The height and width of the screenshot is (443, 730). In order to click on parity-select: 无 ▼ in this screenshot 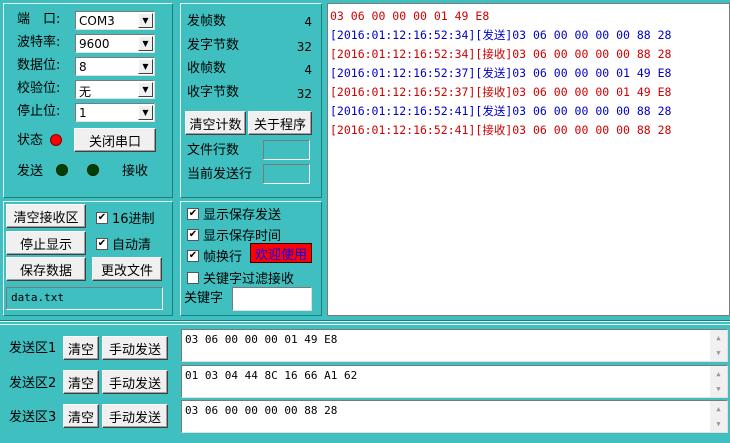, I will do `click(115, 89)`.